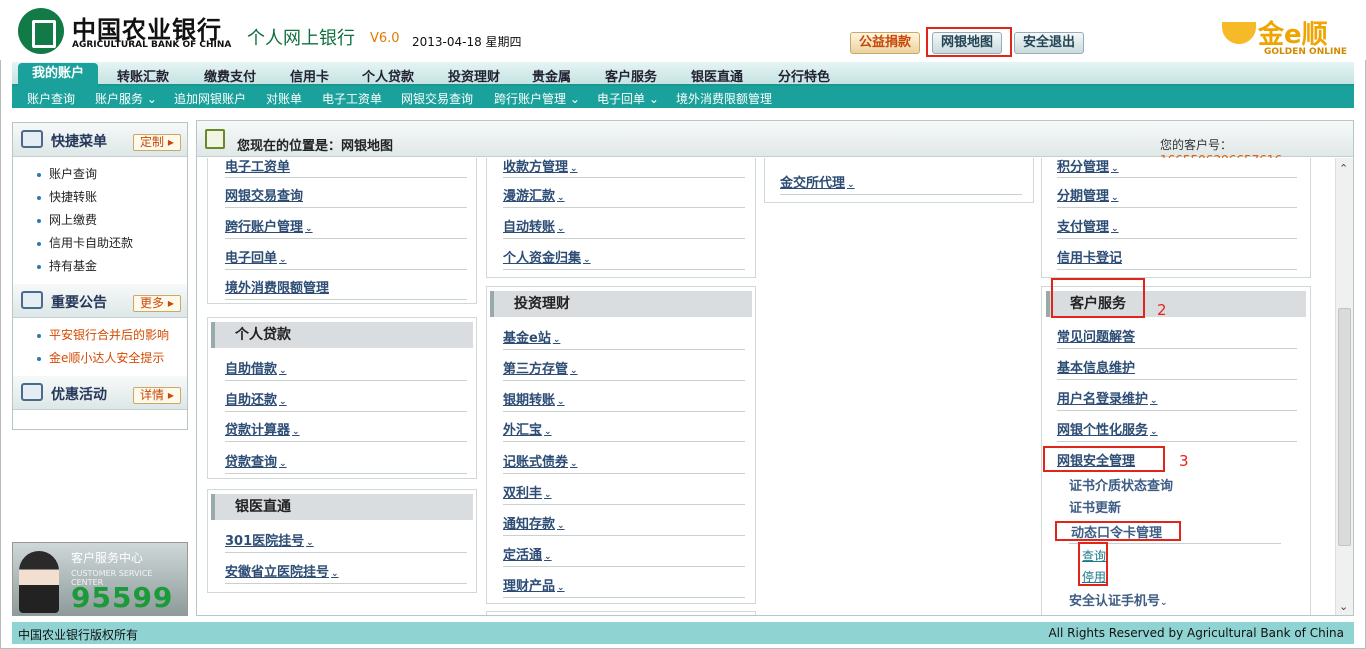  What do you see at coordinates (152, 45) in the screenshot?
I see `bank-name-en: AGRICULTURAL BANK OF CHINA` at bounding box center [152, 45].